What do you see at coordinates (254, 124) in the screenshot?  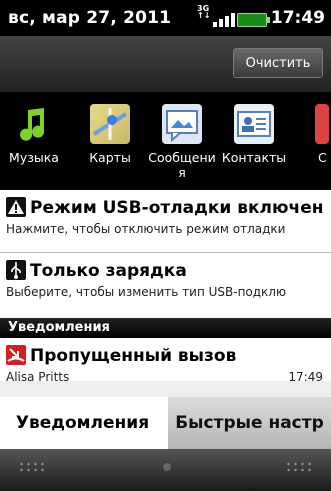 I see `contacts-icon` at bounding box center [254, 124].